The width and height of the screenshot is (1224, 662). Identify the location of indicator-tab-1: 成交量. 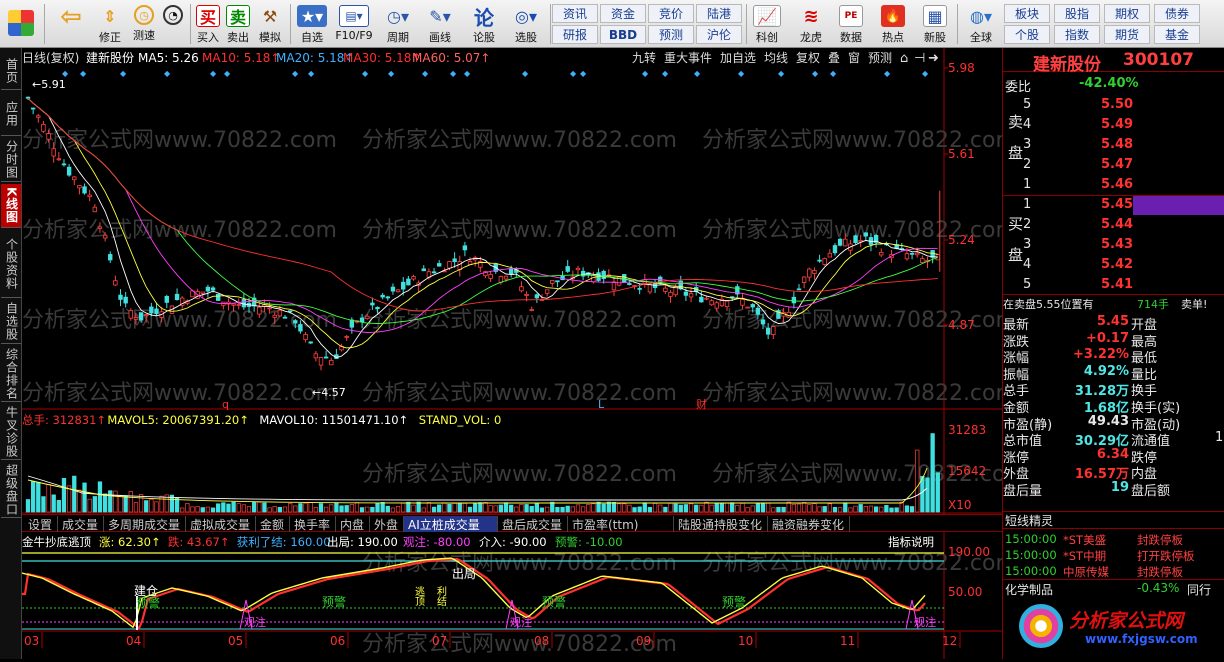
(81, 524).